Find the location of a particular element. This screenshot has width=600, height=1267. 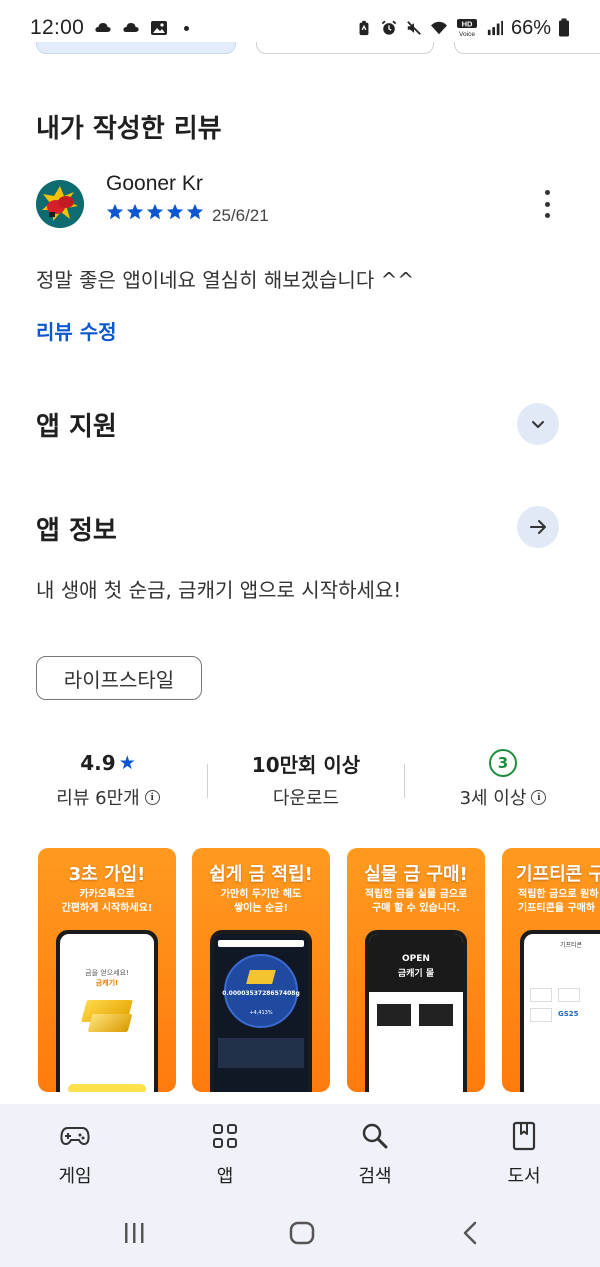

more-options-button is located at coordinates (547, 204).